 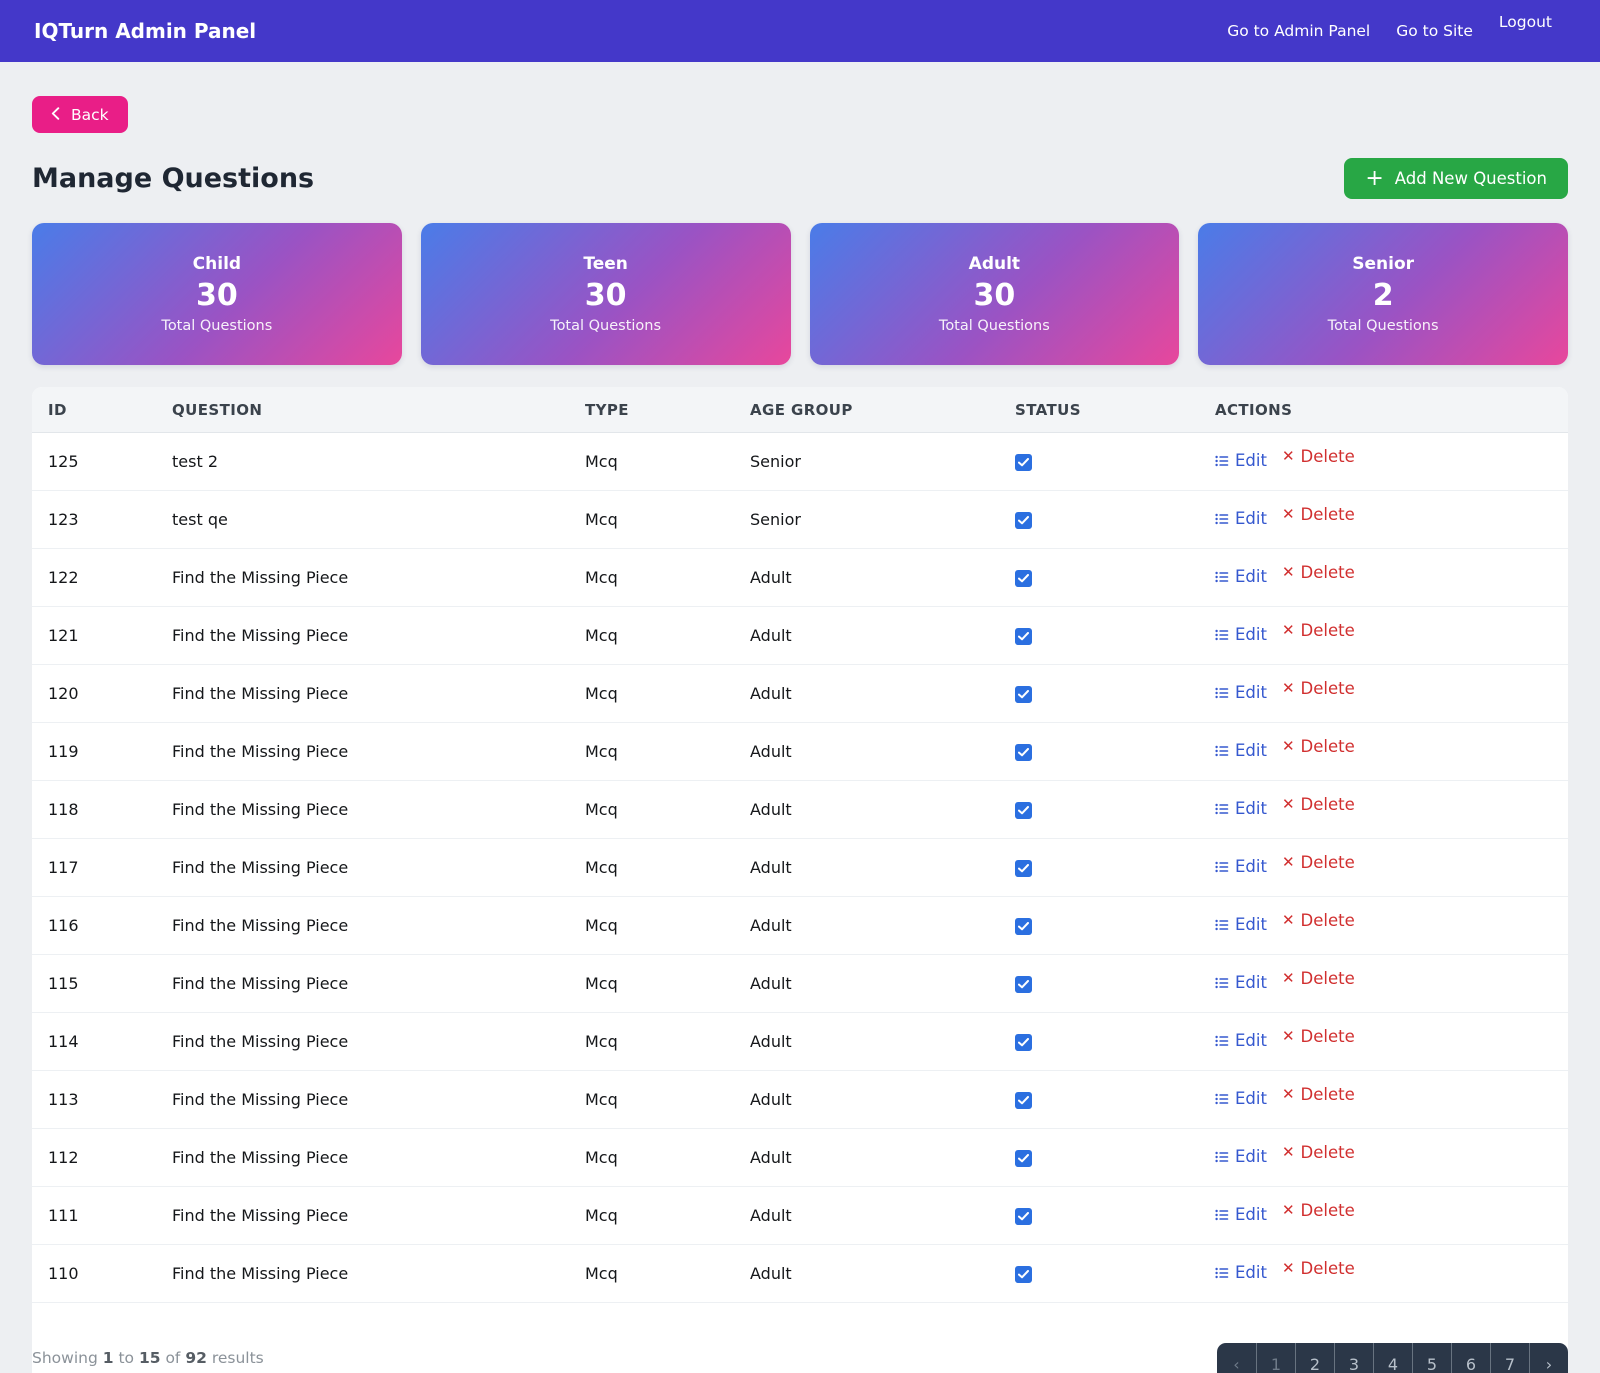 What do you see at coordinates (1298, 31) in the screenshot?
I see `nav-go-to-admin-panel: Go to Admin Panel` at bounding box center [1298, 31].